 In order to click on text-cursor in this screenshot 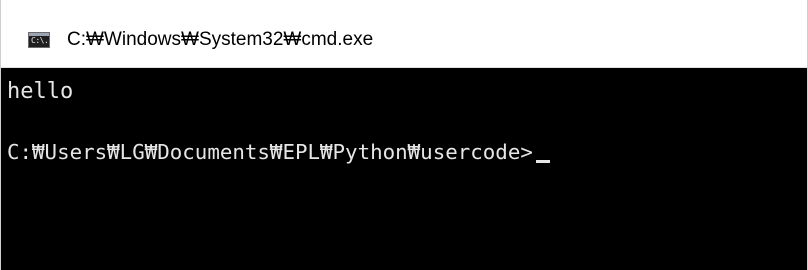, I will do `click(542, 161)`.